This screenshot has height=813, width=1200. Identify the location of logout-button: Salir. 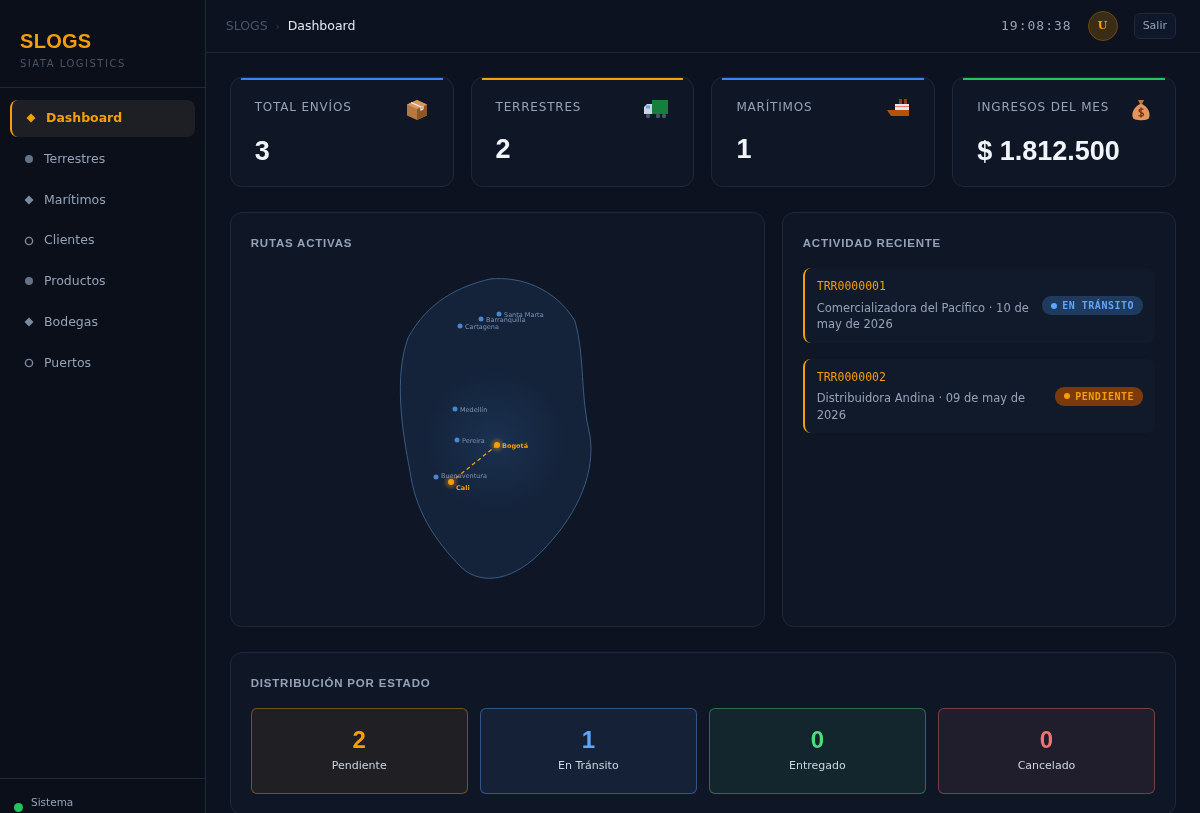
(1154, 26).